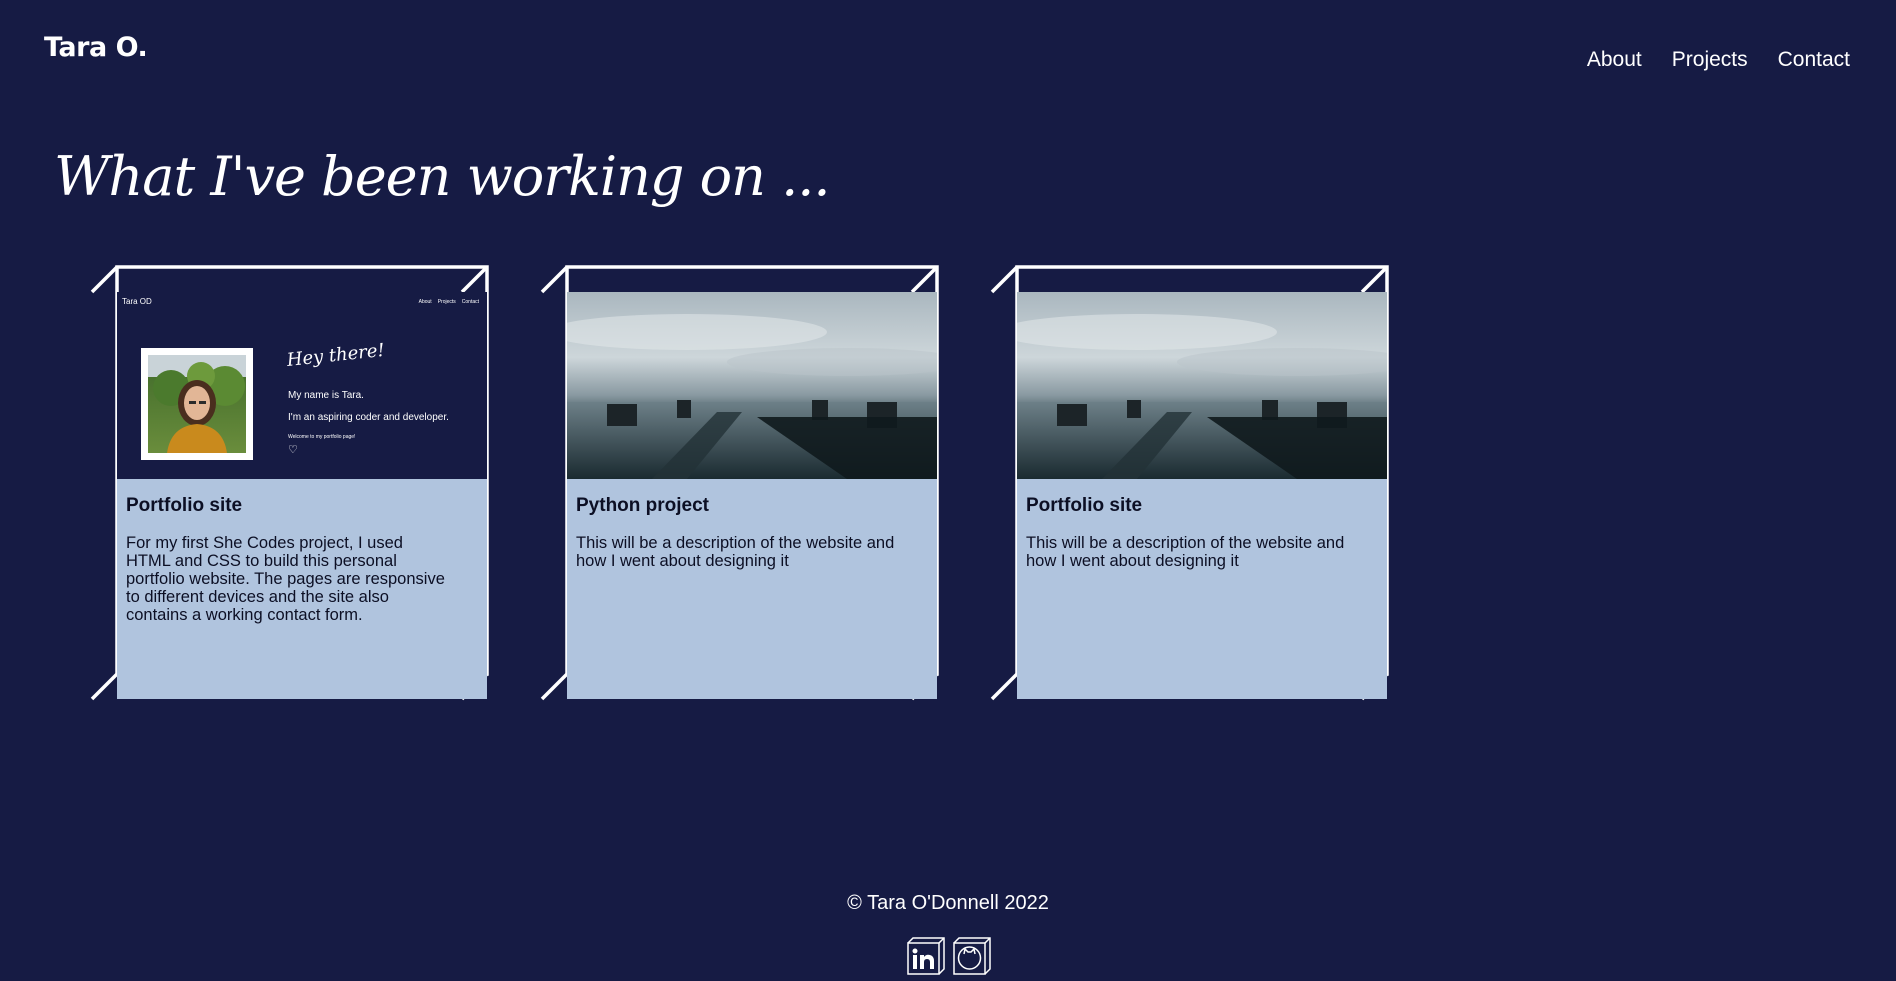 The width and height of the screenshot is (1896, 981). Describe the element at coordinates (643, 505) in the screenshot. I see `project-title: Python project` at that location.